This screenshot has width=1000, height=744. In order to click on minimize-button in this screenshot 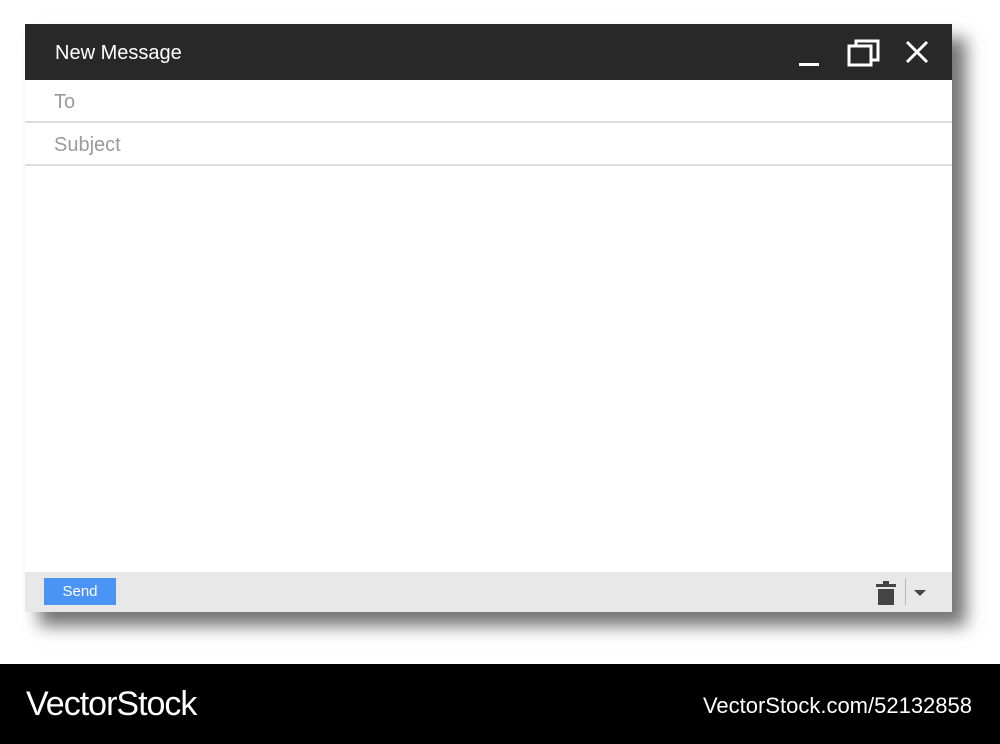, I will do `click(809, 53)`.